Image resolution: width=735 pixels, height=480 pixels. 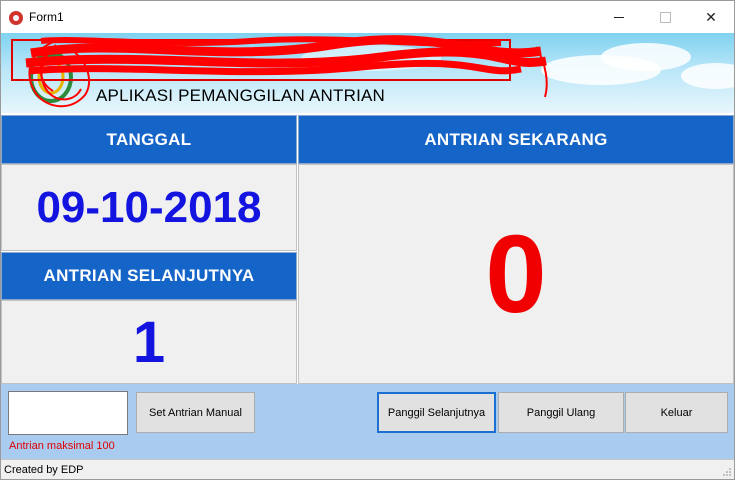 I want to click on close-button: ✕, so click(x=711, y=17).